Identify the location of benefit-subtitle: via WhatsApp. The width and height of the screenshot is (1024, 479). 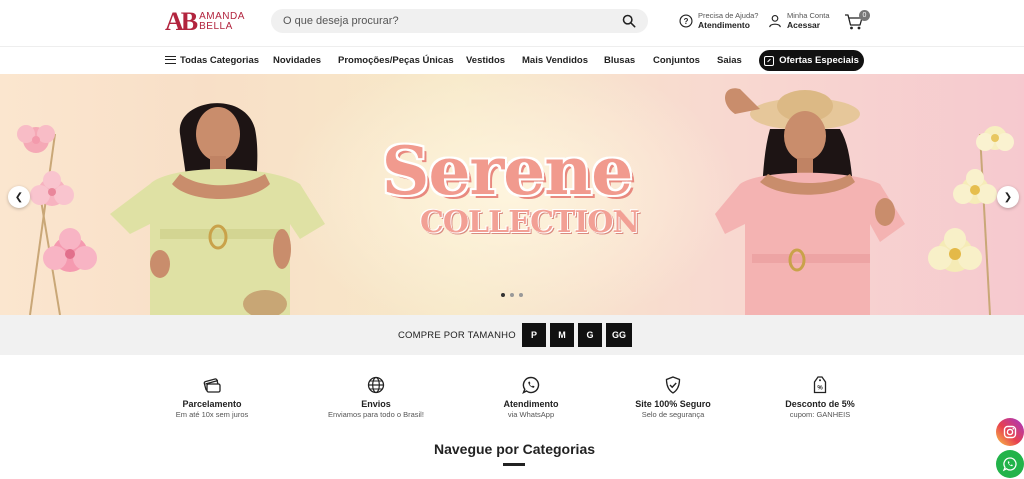
(531, 414).